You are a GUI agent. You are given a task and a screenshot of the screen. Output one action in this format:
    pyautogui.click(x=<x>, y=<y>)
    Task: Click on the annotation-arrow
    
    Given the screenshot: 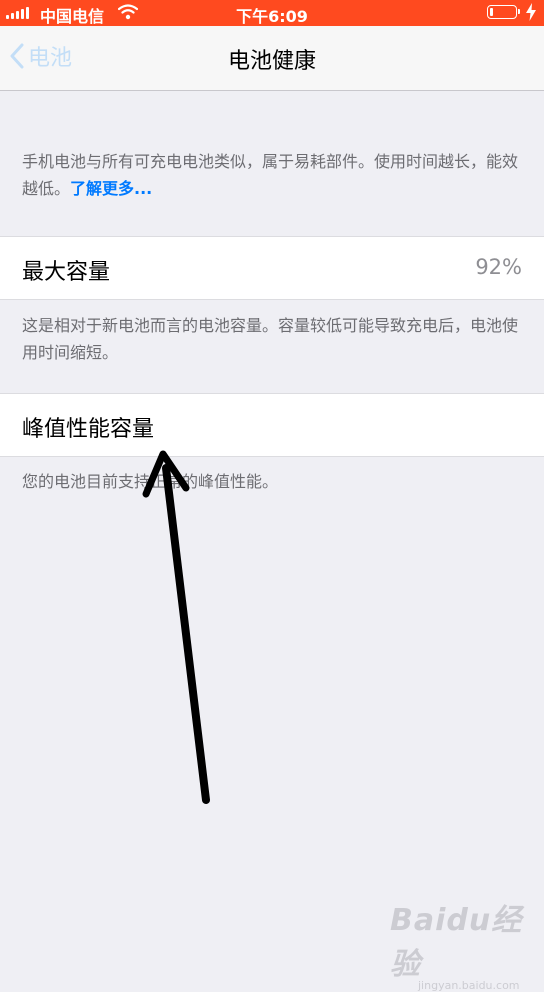 What is the action you would take?
    pyautogui.click(x=176, y=627)
    